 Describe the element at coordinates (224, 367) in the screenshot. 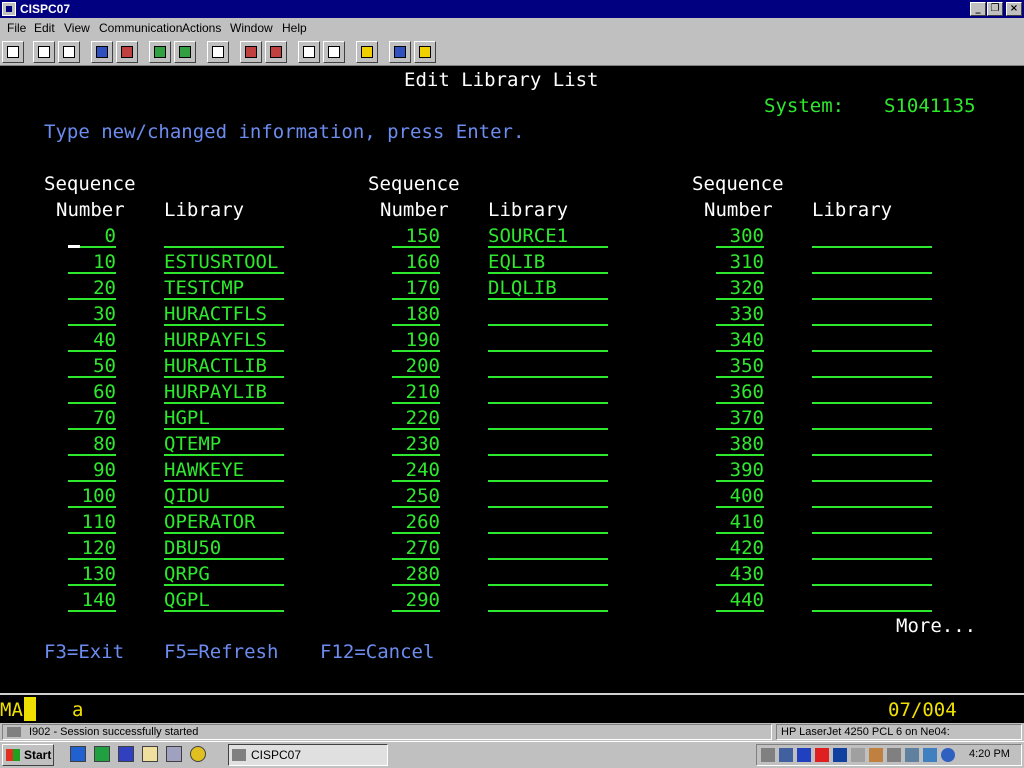

I see `library-name-field: HURACTLIB` at that location.